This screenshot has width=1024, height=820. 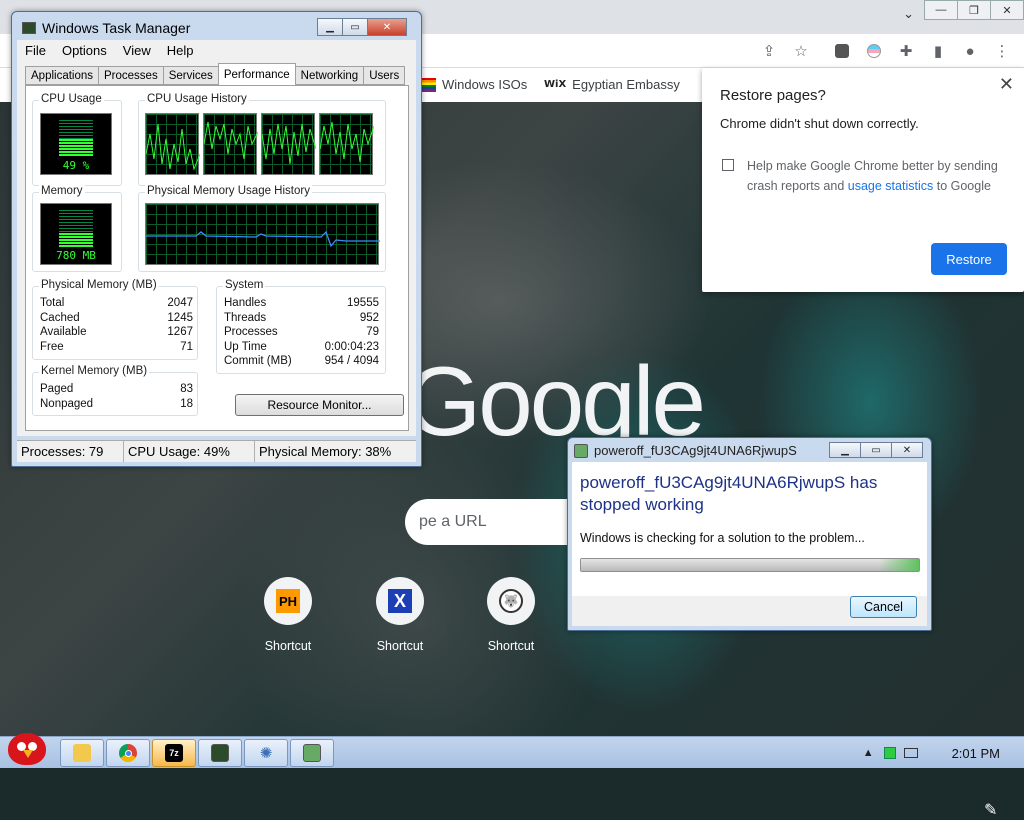 I want to click on stat-value: 0:00:04:23, so click(x=351, y=346).